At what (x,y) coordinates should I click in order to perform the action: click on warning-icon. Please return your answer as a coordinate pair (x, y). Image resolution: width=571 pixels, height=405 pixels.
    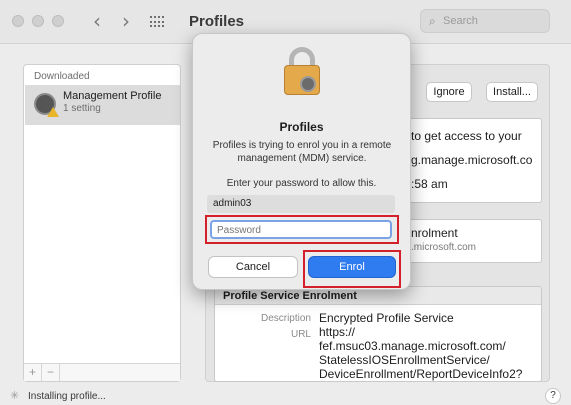
    Looking at the image, I should click on (53, 112).